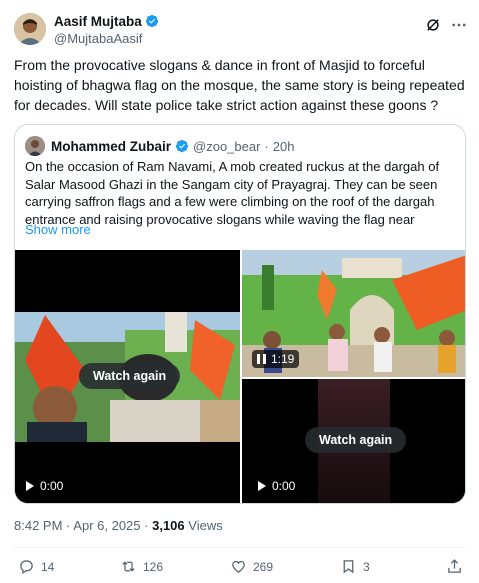 The width and height of the screenshot is (479, 583). What do you see at coordinates (26, 567) in the screenshot?
I see `reply-icon` at bounding box center [26, 567].